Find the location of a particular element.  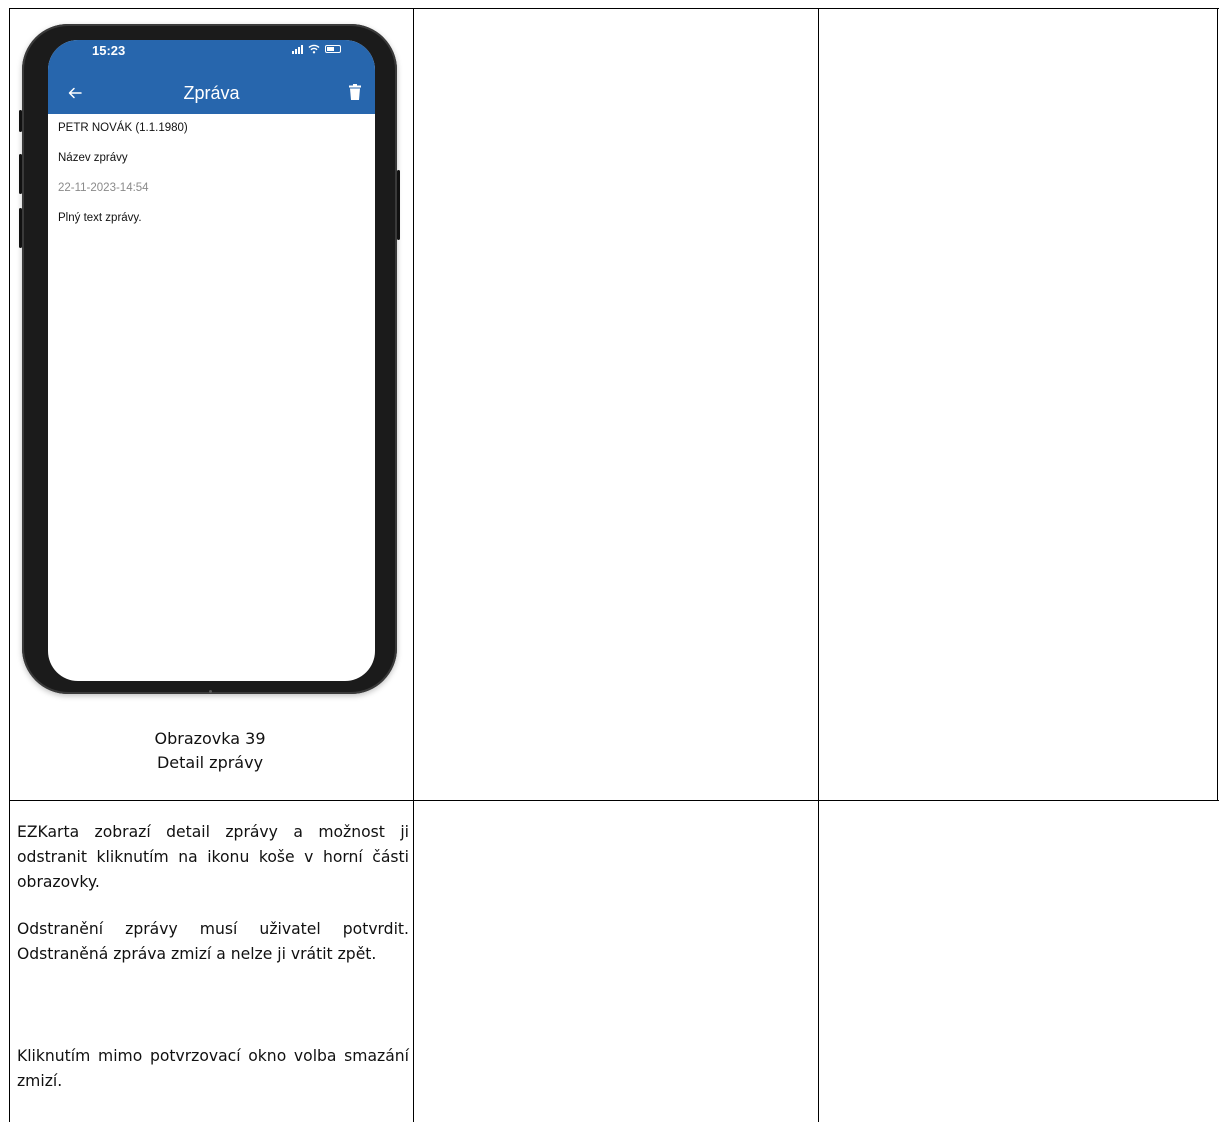

battery-icon is located at coordinates (333, 49).